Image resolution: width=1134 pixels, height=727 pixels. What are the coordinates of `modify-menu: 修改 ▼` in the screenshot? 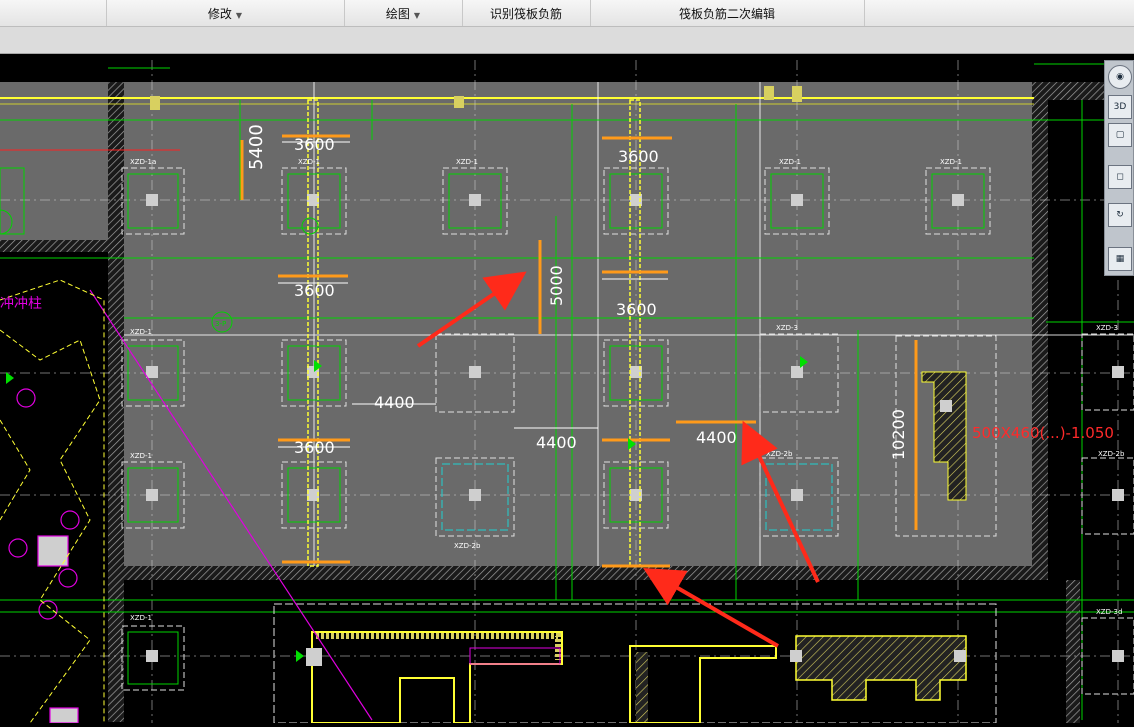 It's located at (225, 13).